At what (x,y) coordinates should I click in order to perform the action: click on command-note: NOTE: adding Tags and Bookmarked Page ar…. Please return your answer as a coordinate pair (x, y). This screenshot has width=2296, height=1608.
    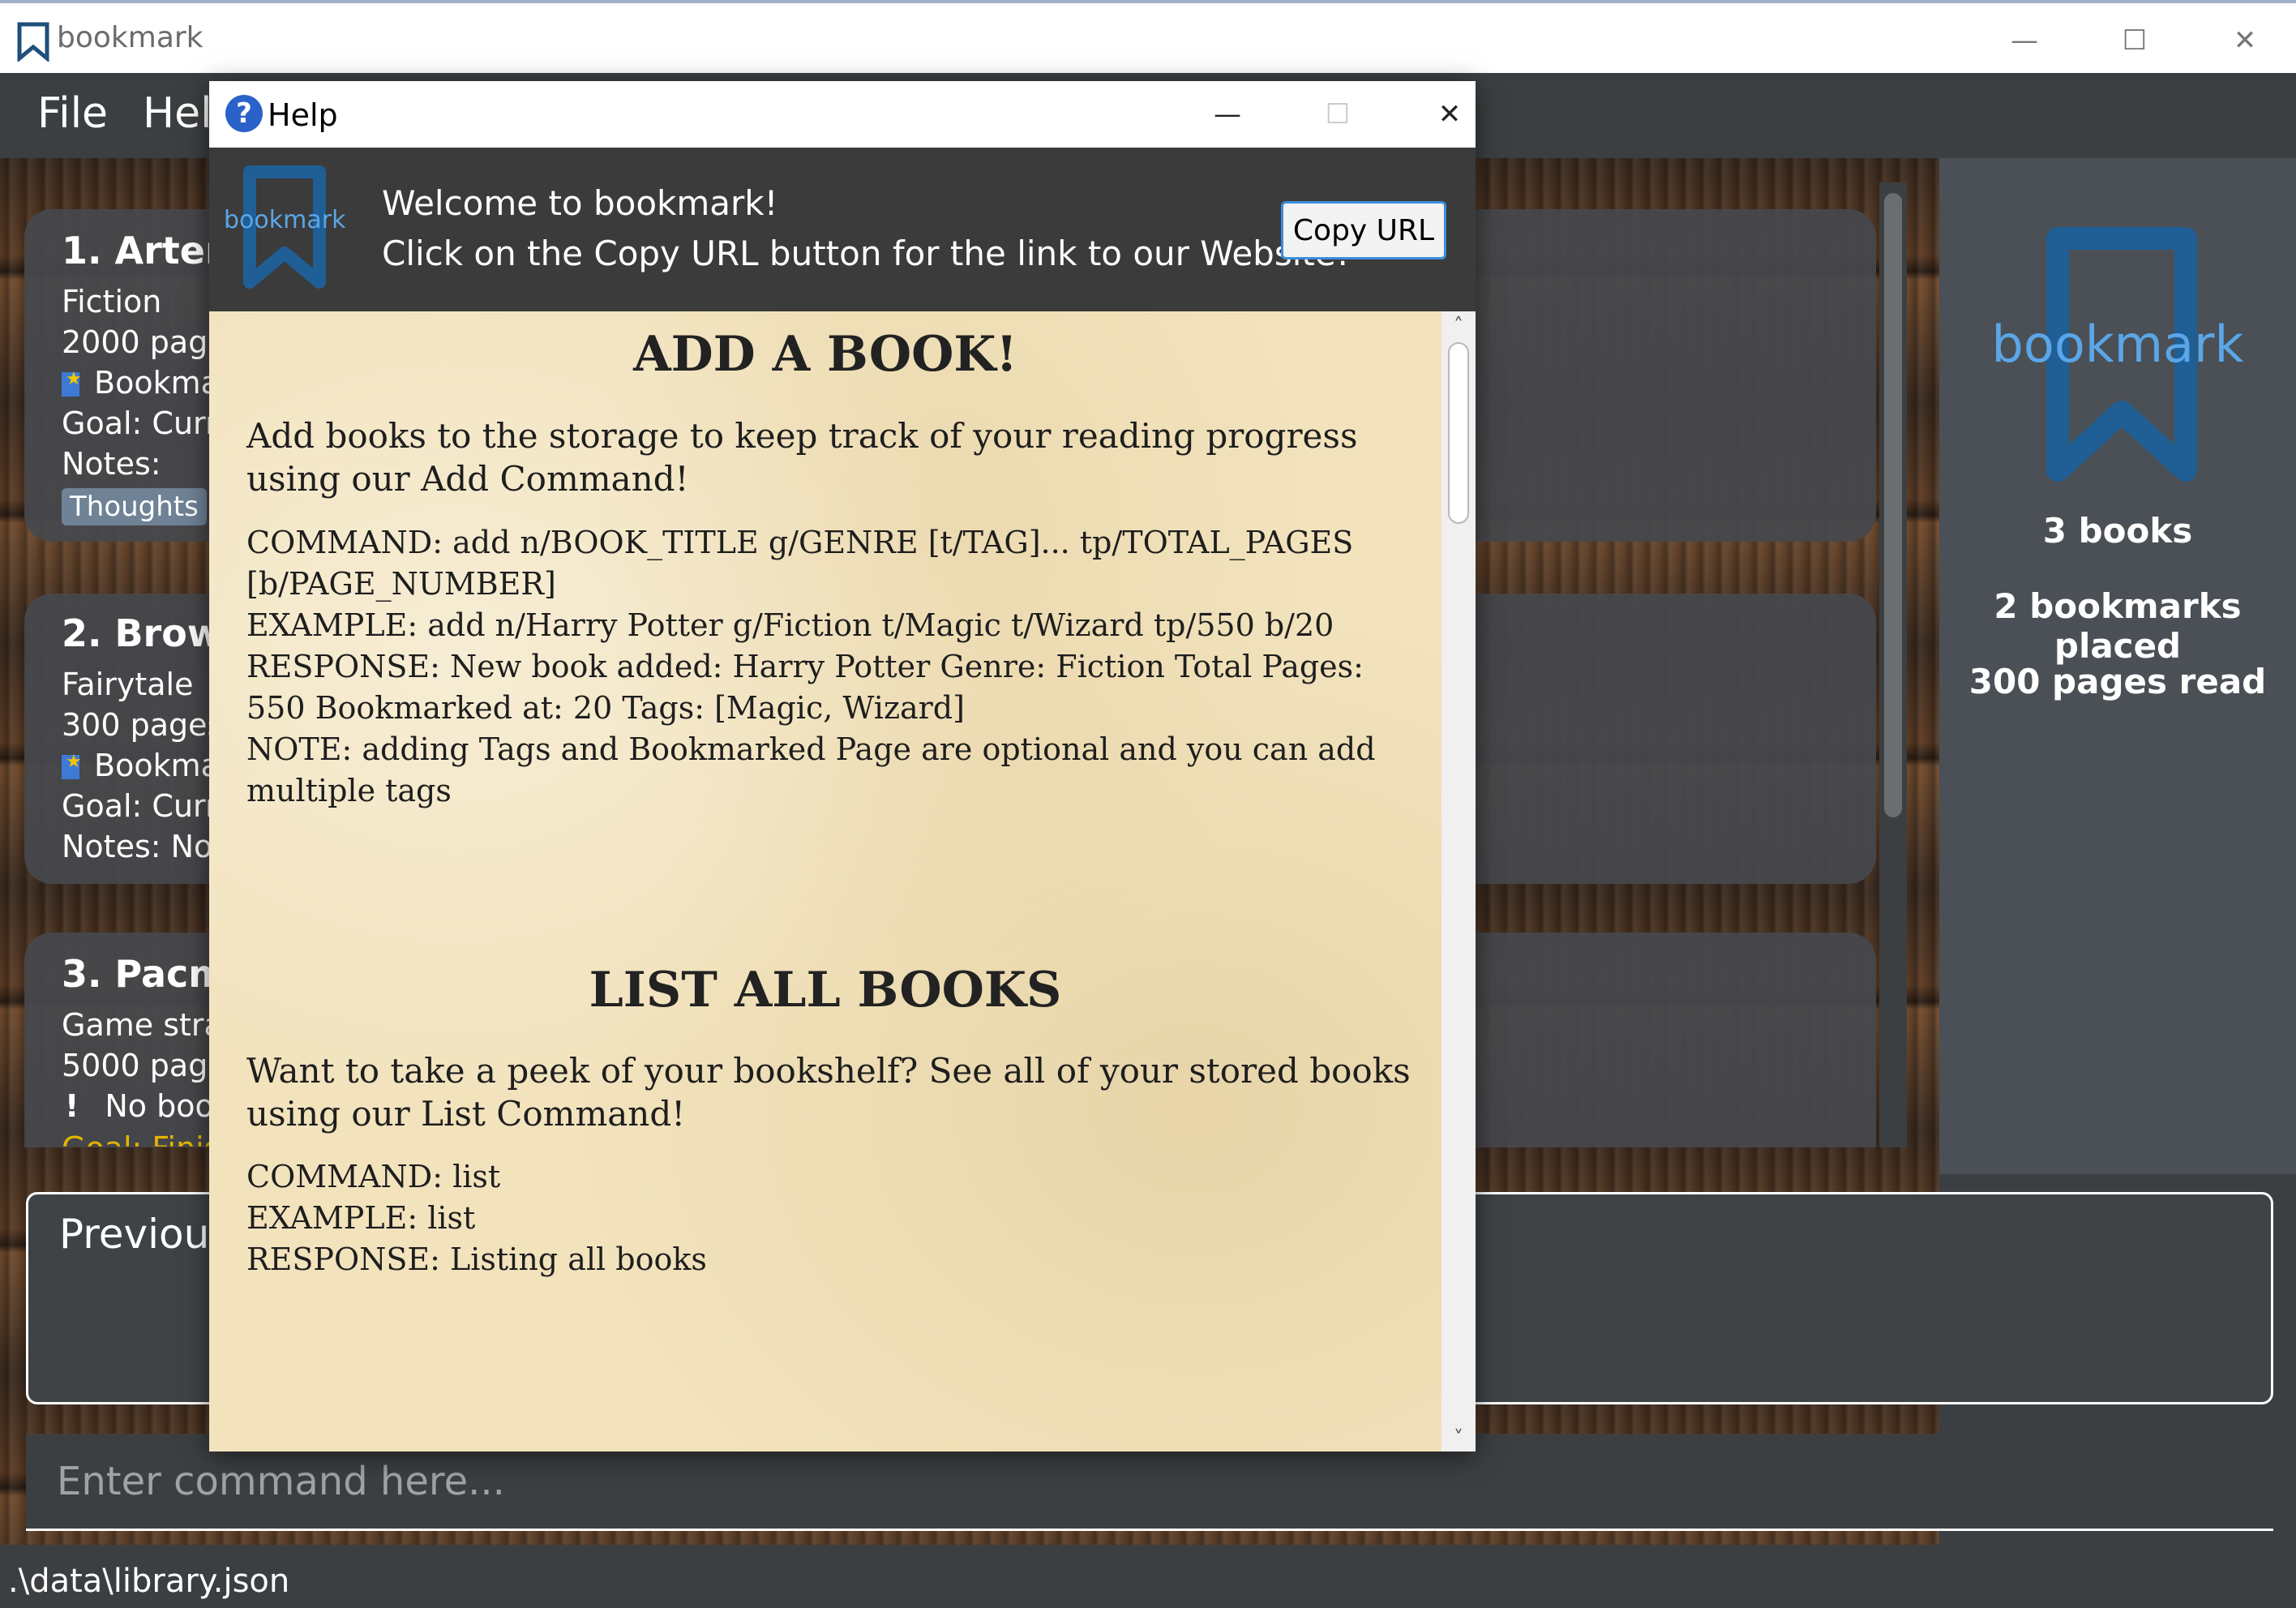
    Looking at the image, I should click on (811, 769).